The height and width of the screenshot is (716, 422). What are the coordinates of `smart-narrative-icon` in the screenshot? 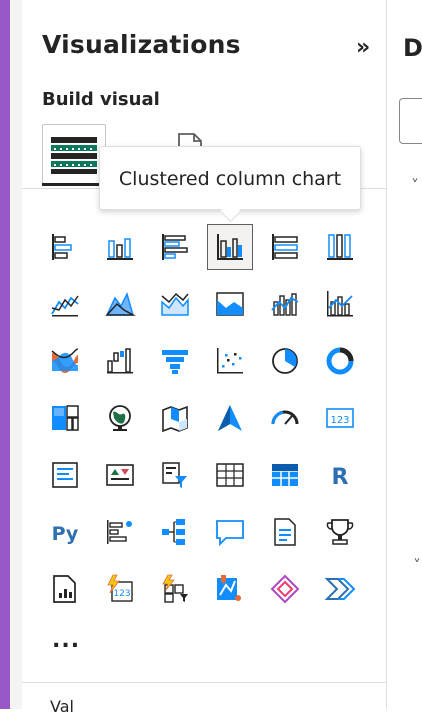 It's located at (285, 532).